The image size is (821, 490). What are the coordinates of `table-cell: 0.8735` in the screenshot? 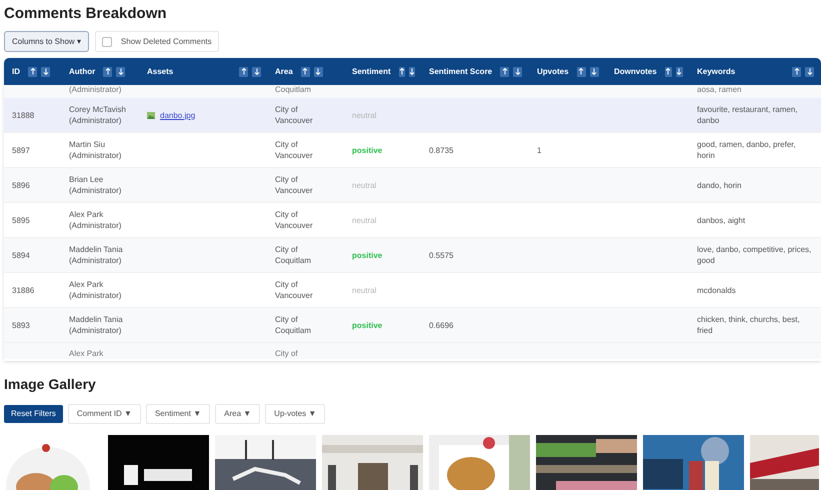 It's located at (441, 150).